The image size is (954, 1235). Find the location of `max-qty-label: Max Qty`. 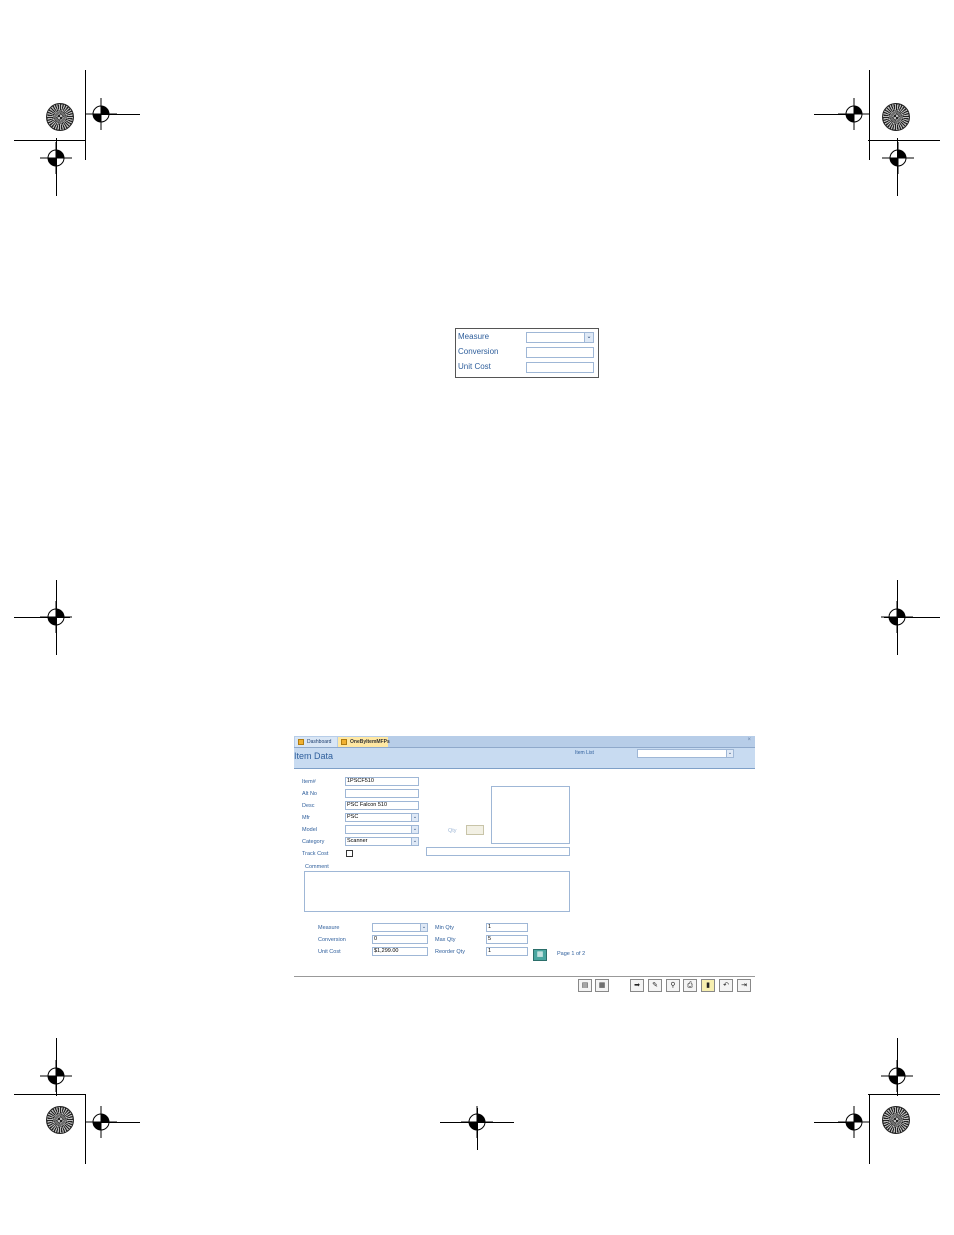

max-qty-label: Max Qty is located at coordinates (445, 940).